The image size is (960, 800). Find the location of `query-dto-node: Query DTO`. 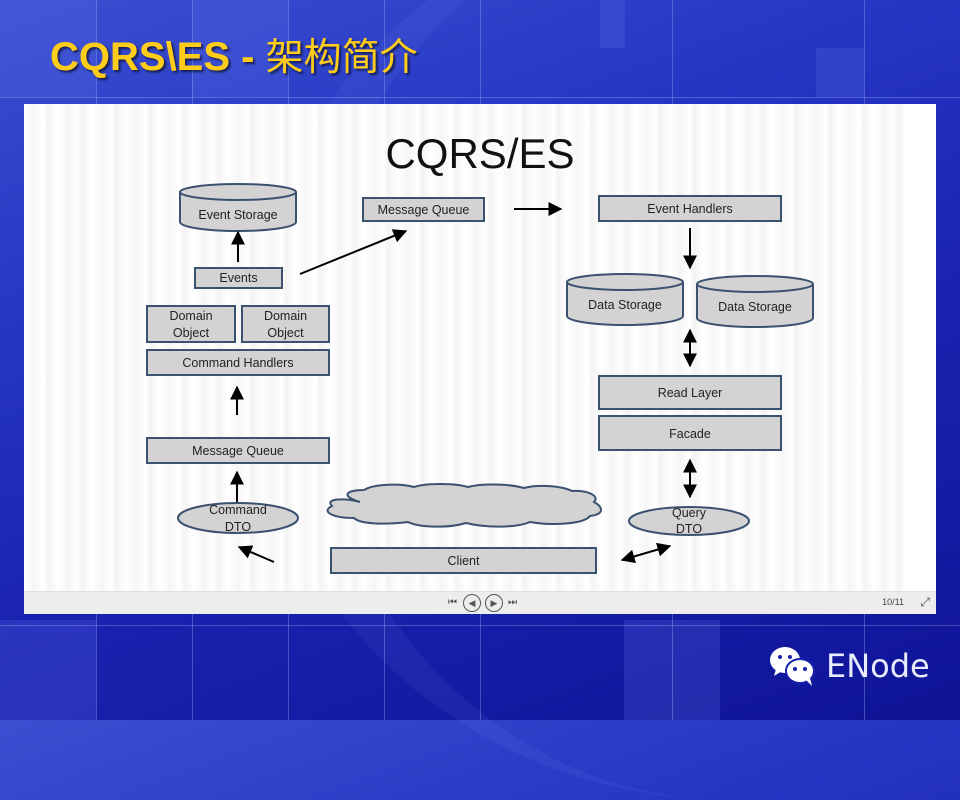

query-dto-node: Query DTO is located at coordinates (689, 521).